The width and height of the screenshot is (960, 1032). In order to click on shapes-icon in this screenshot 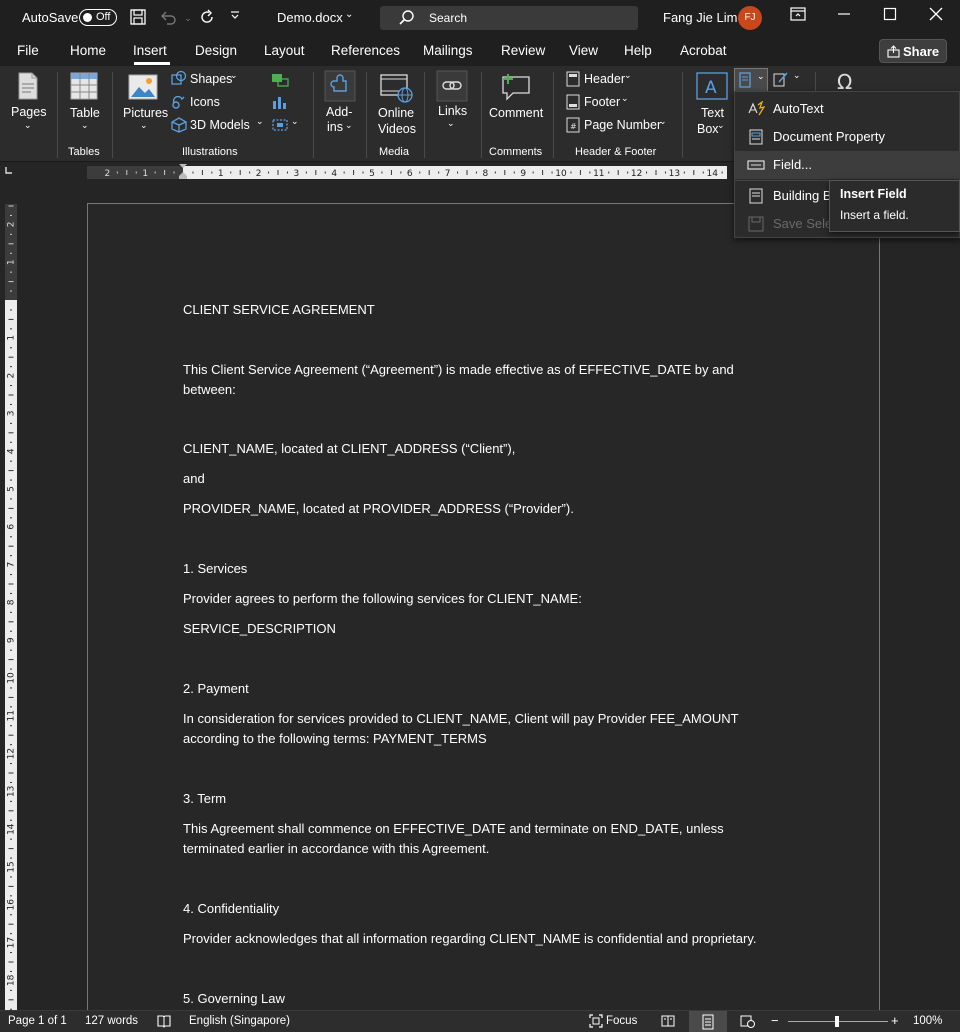, I will do `click(179, 79)`.